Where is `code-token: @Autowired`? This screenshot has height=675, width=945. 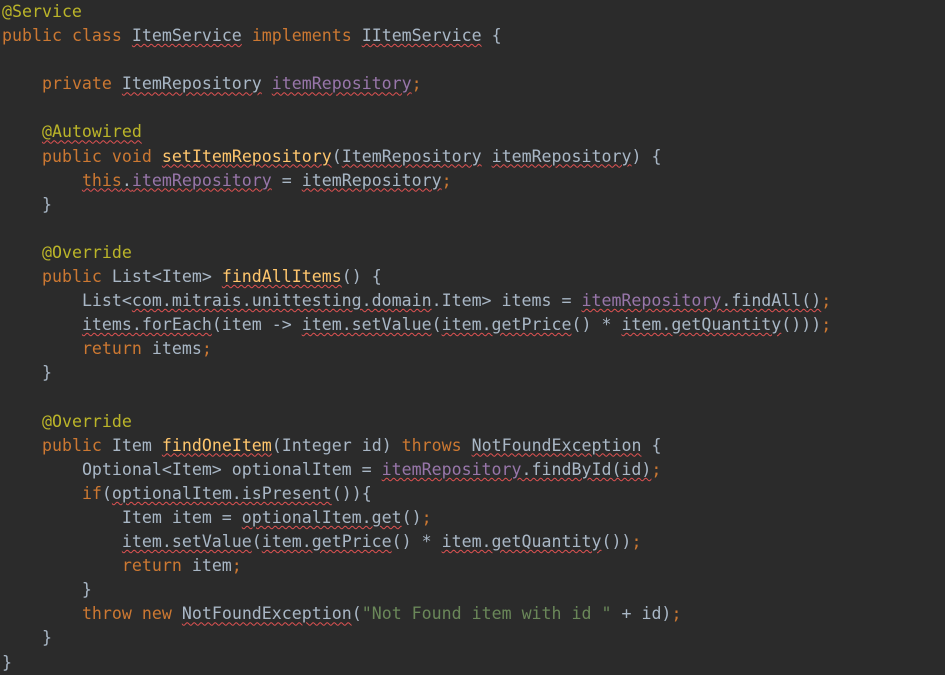 code-token: @Autowired is located at coordinates (91, 132).